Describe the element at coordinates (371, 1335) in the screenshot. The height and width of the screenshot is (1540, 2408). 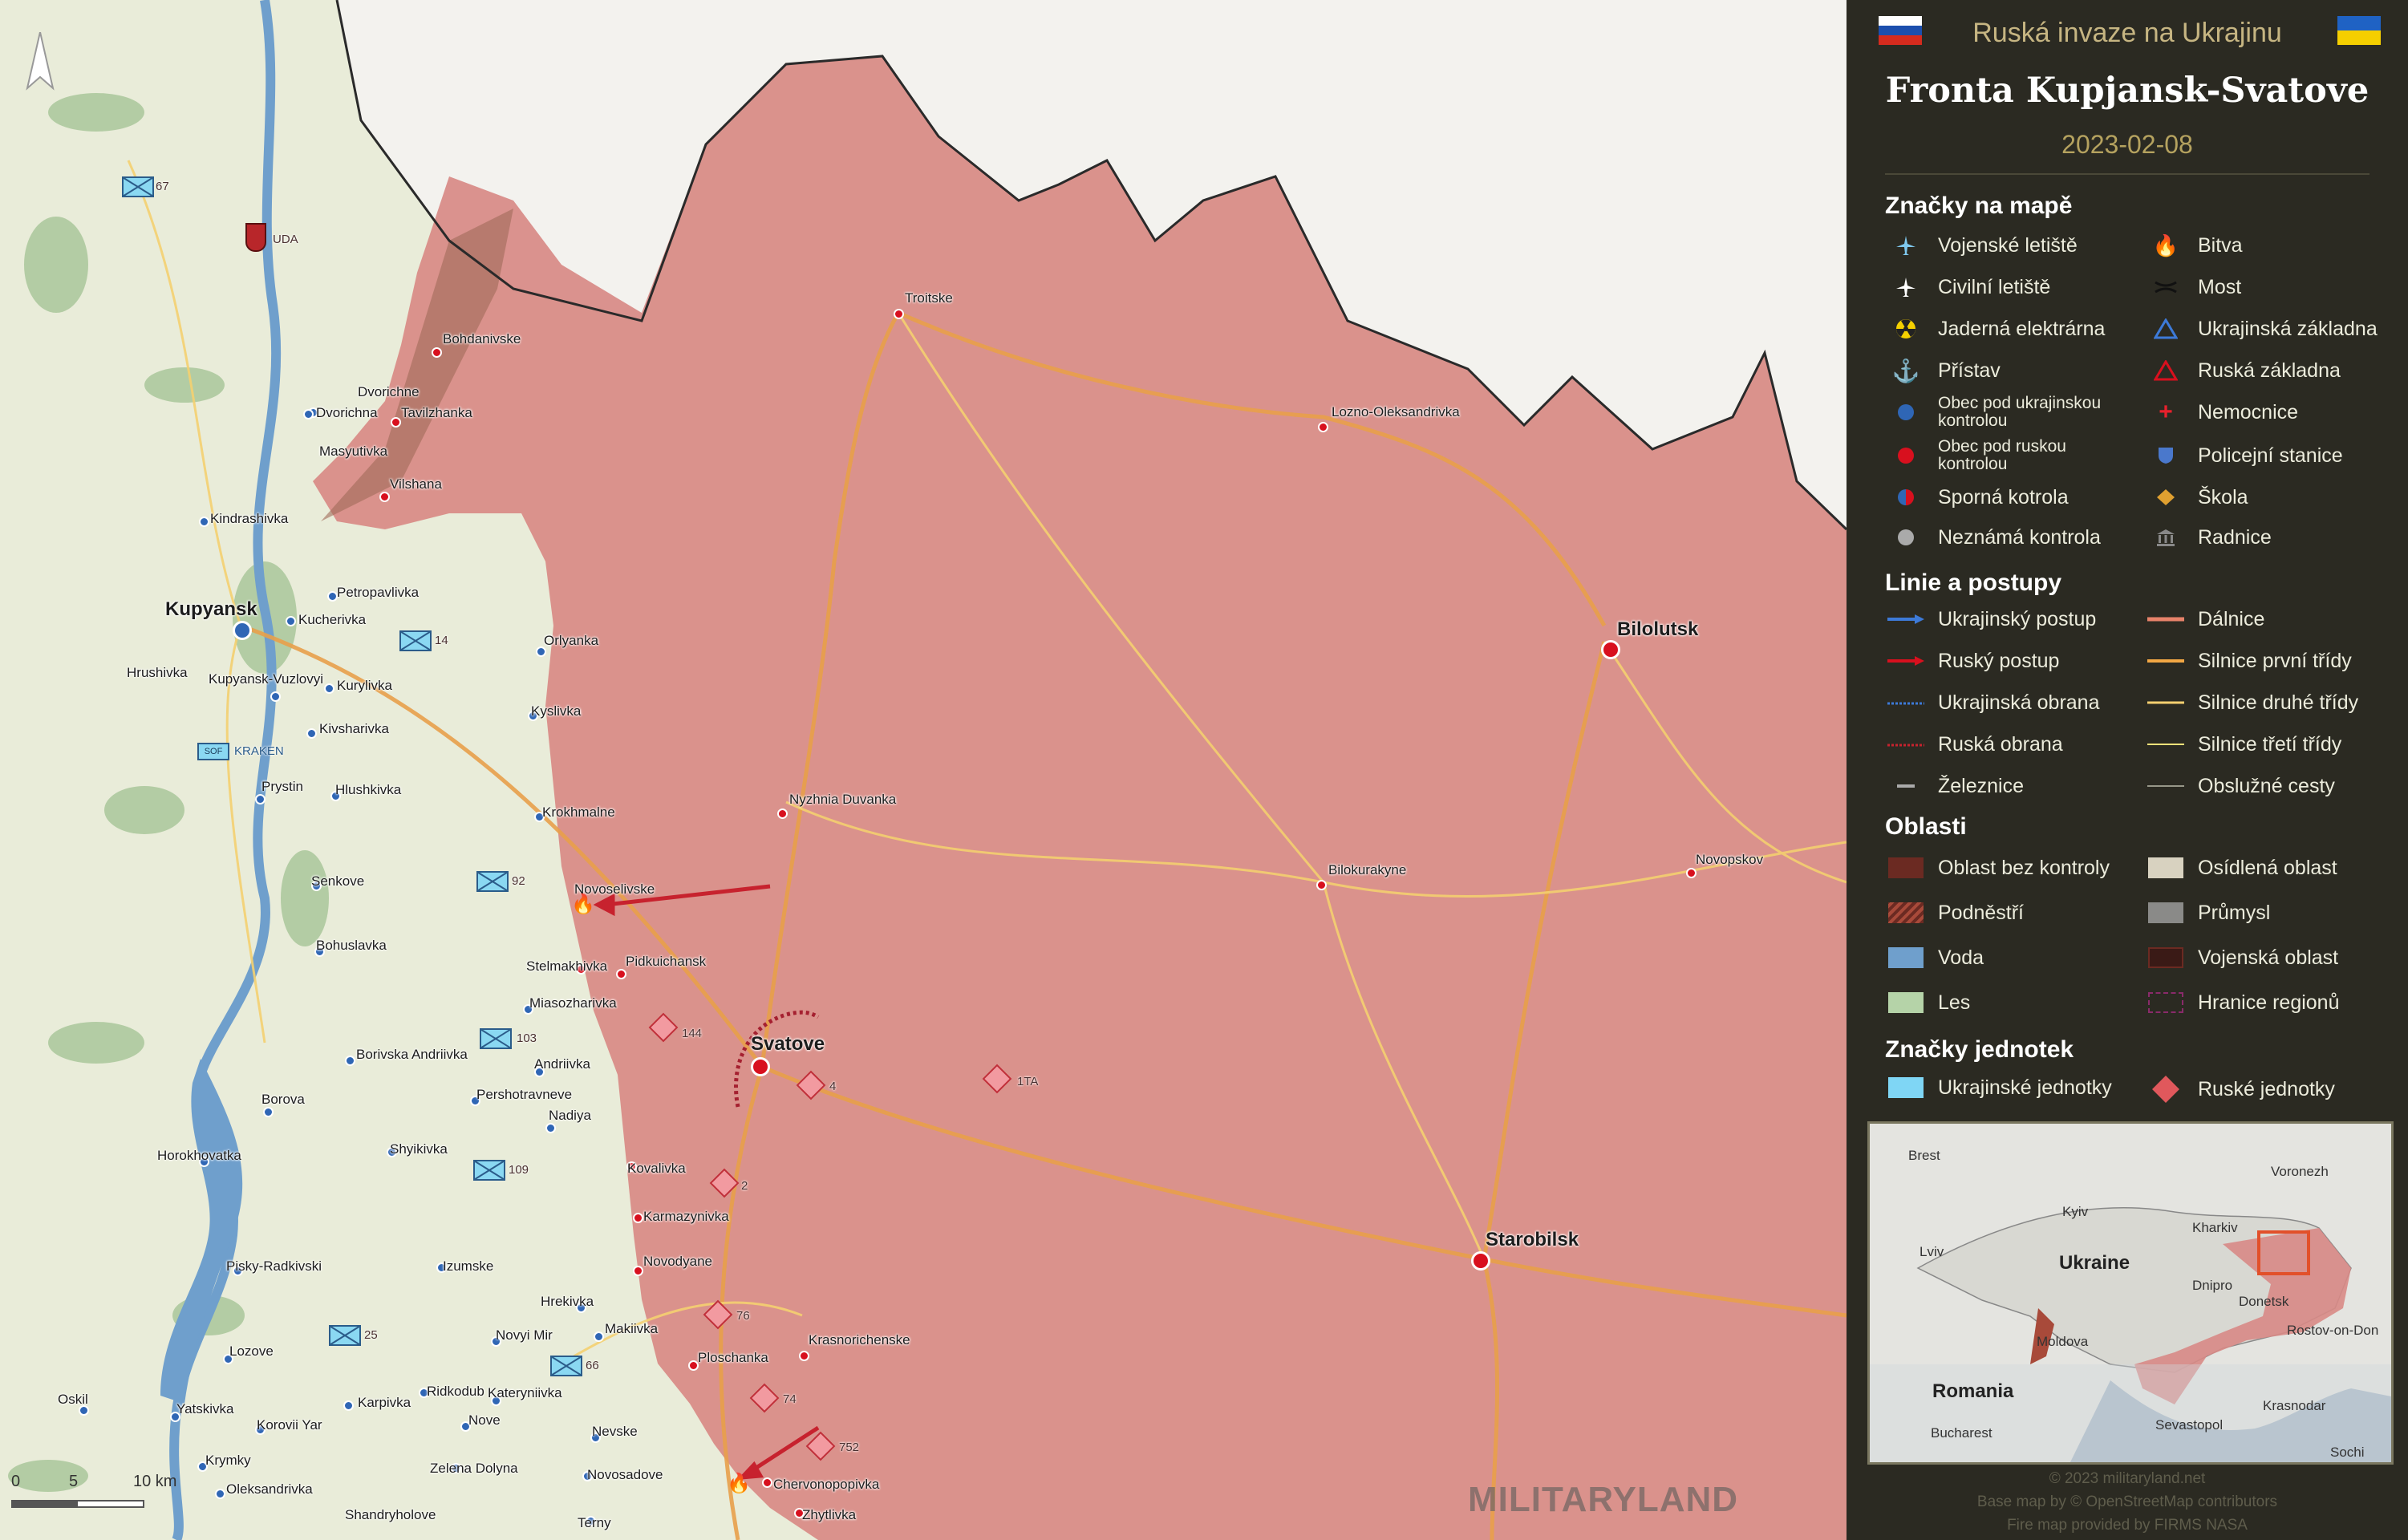
I see `unit-label: 25` at that location.